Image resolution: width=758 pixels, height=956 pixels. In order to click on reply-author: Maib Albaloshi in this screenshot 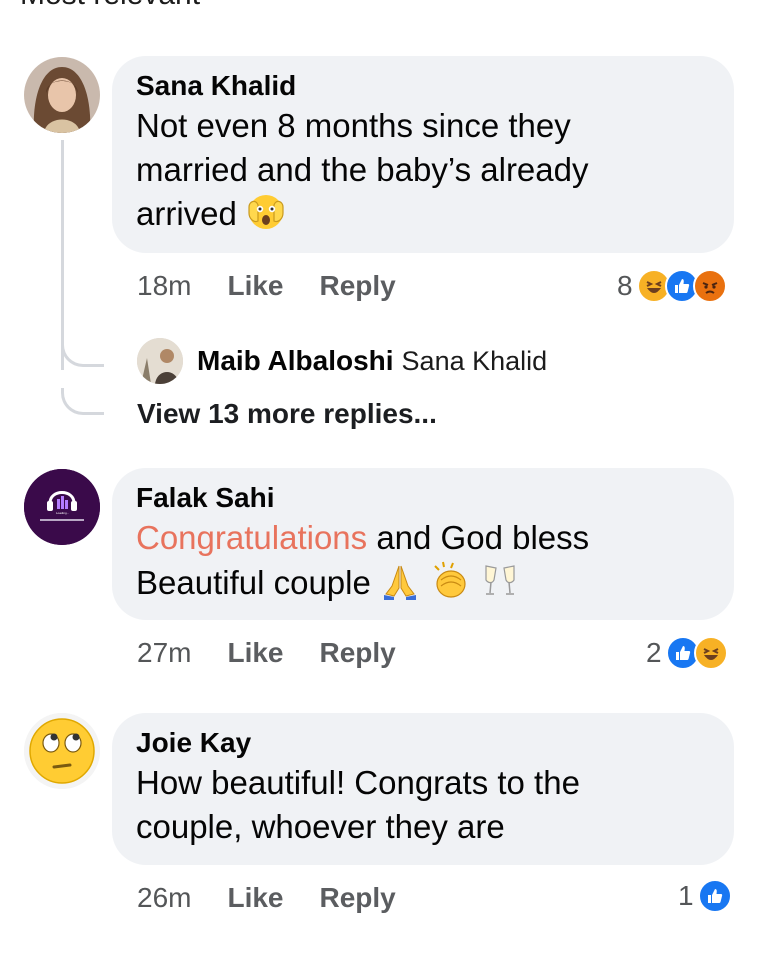, I will do `click(295, 361)`.